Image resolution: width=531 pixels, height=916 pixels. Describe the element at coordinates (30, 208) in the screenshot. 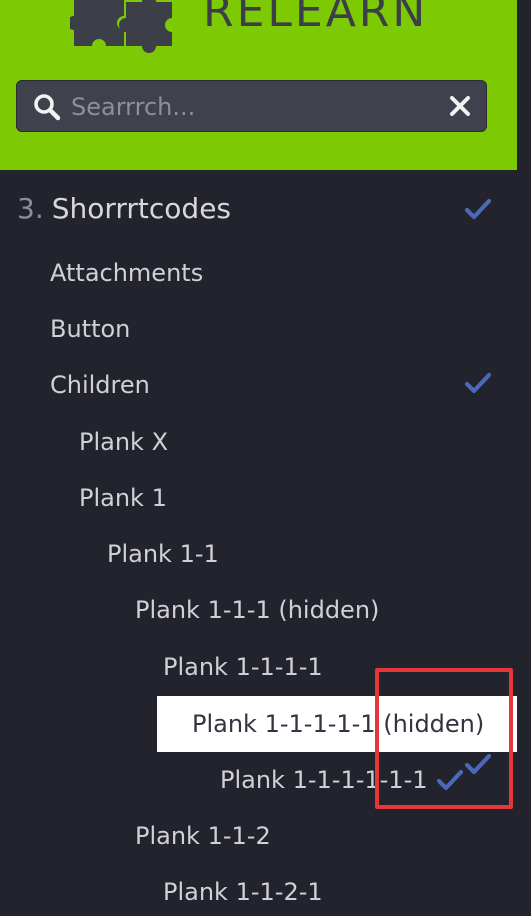

I see `section-number: 3.` at that location.